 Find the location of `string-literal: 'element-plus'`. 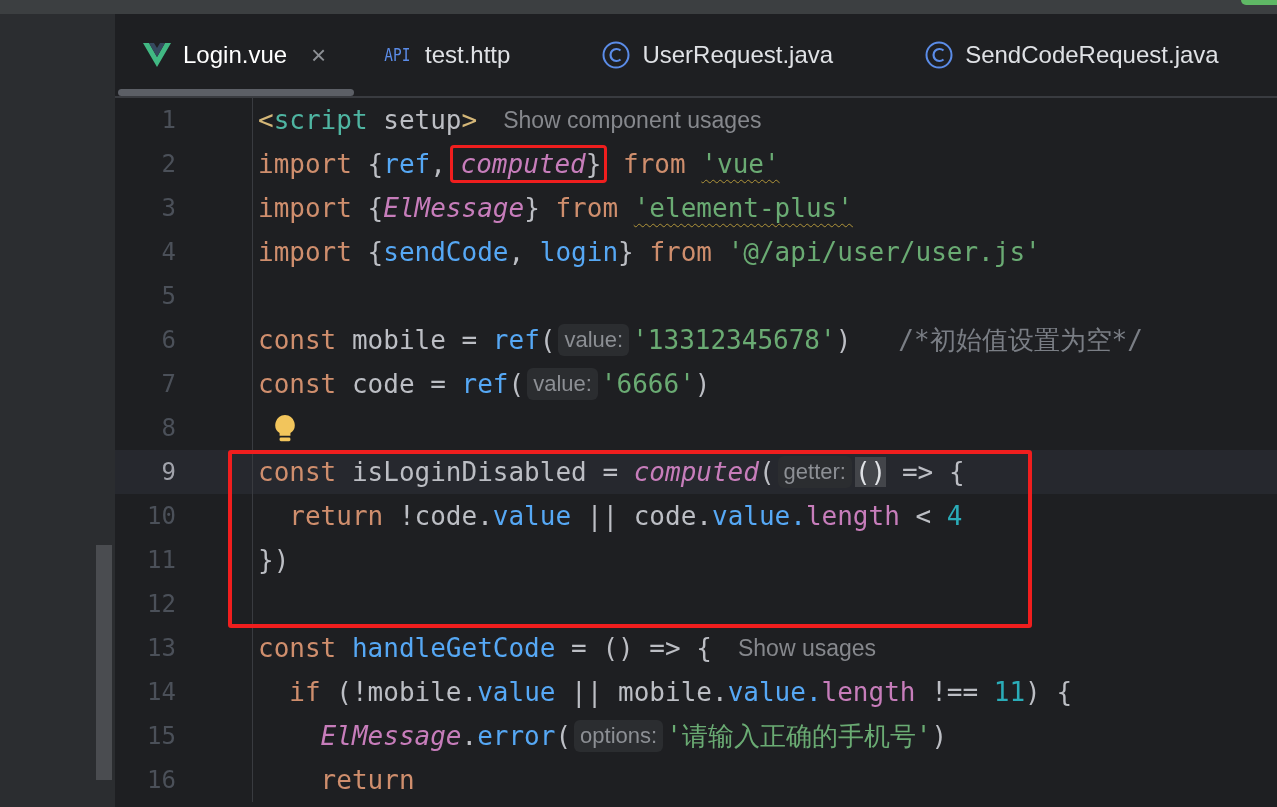

string-literal: 'element-plus' is located at coordinates (743, 208).